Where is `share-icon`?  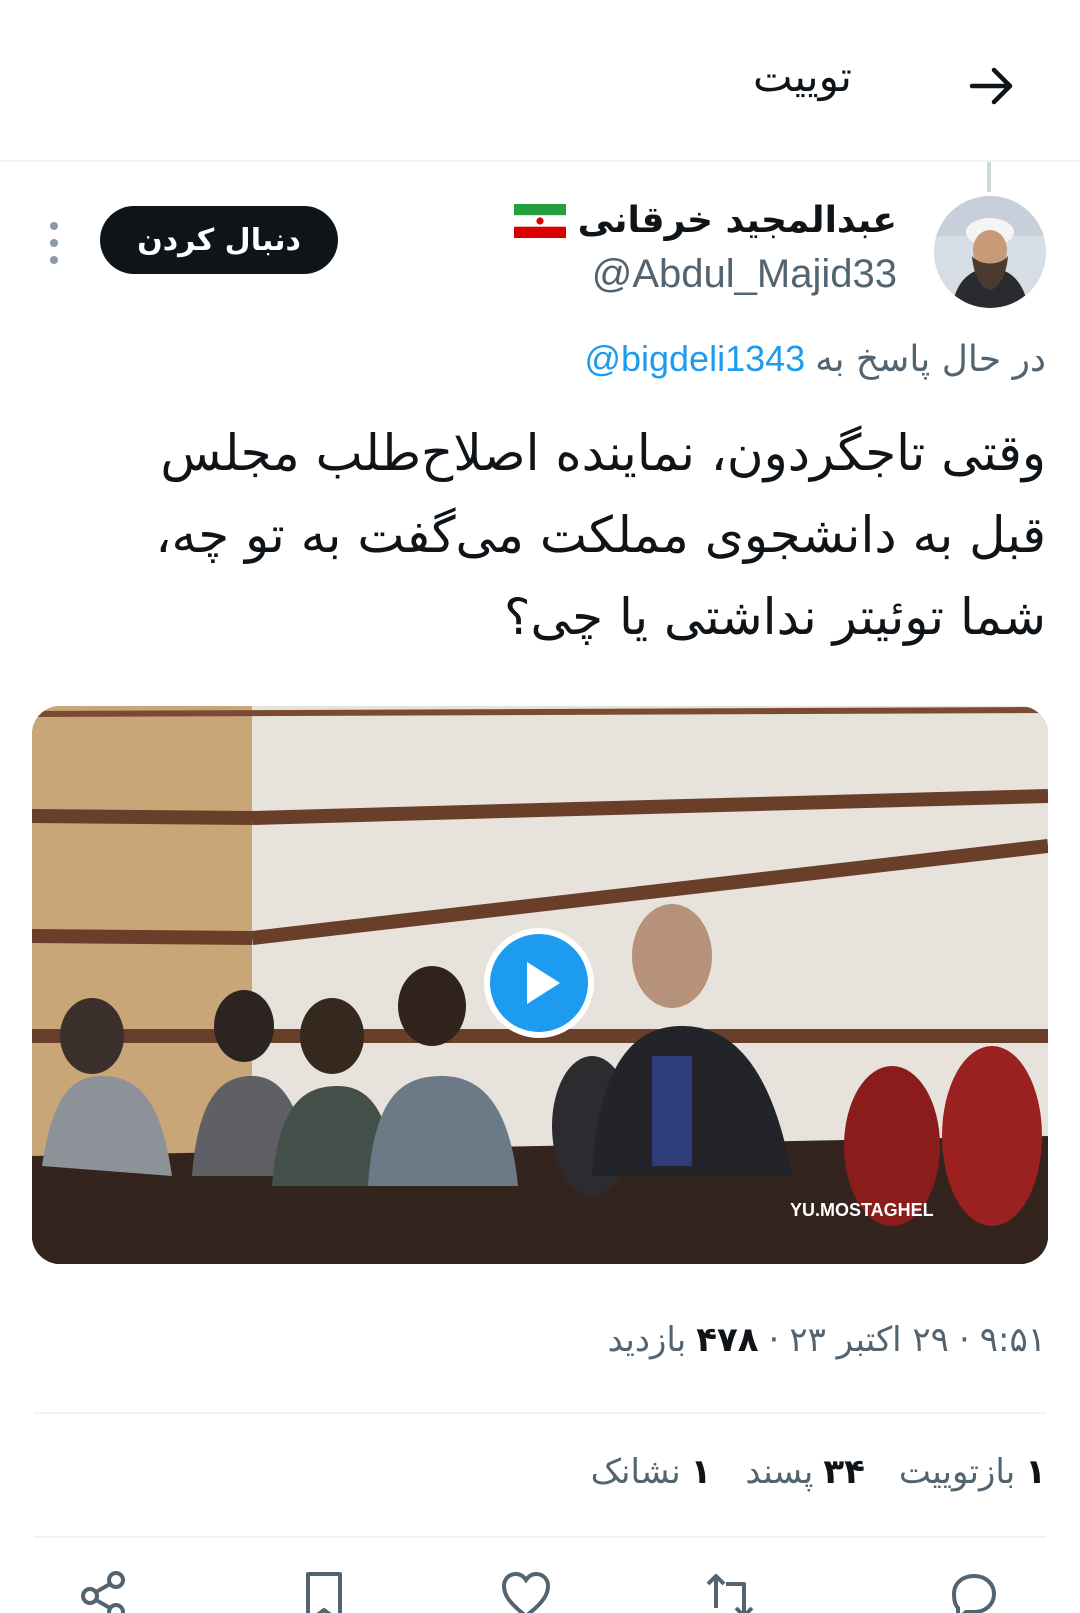
share-icon is located at coordinates (104, 1590).